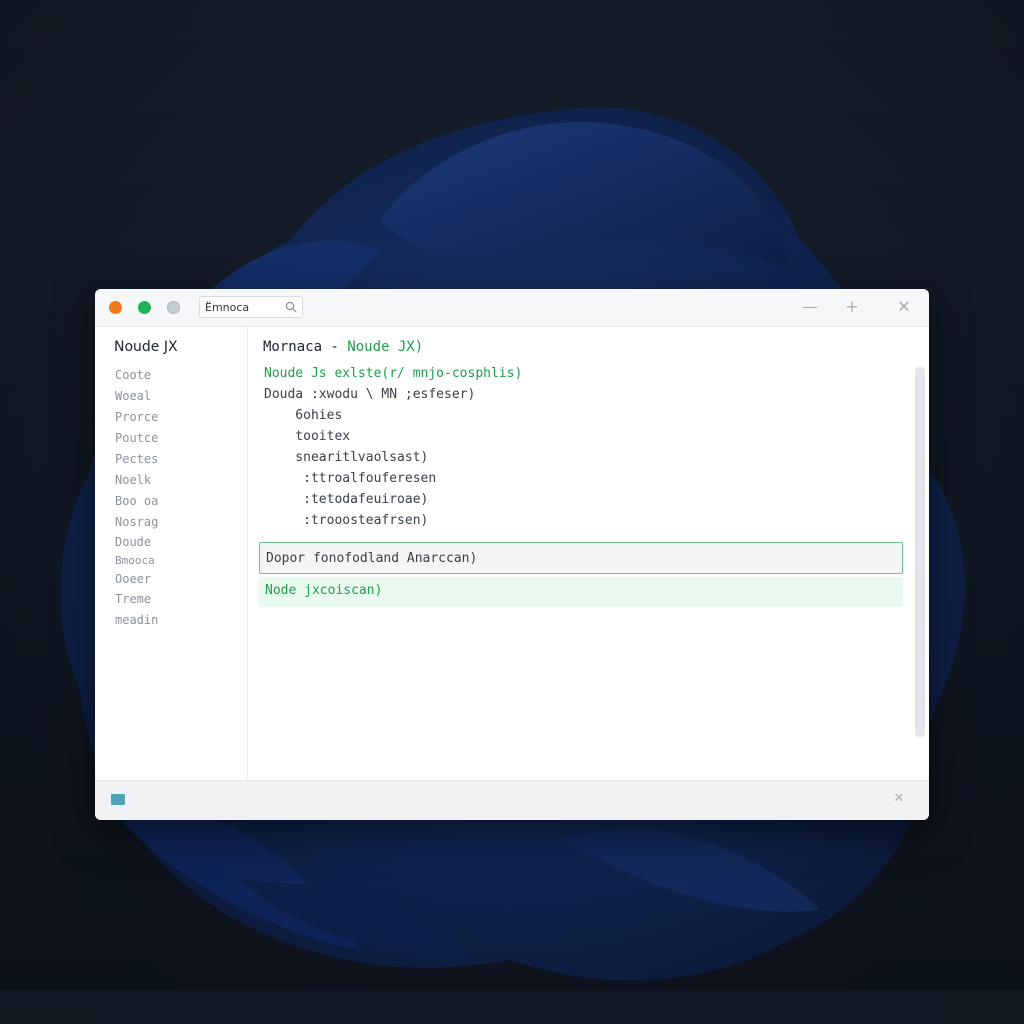 This screenshot has width=1024, height=1024. What do you see at coordinates (393, 415) in the screenshot?
I see `code-line: 6ohies` at bounding box center [393, 415].